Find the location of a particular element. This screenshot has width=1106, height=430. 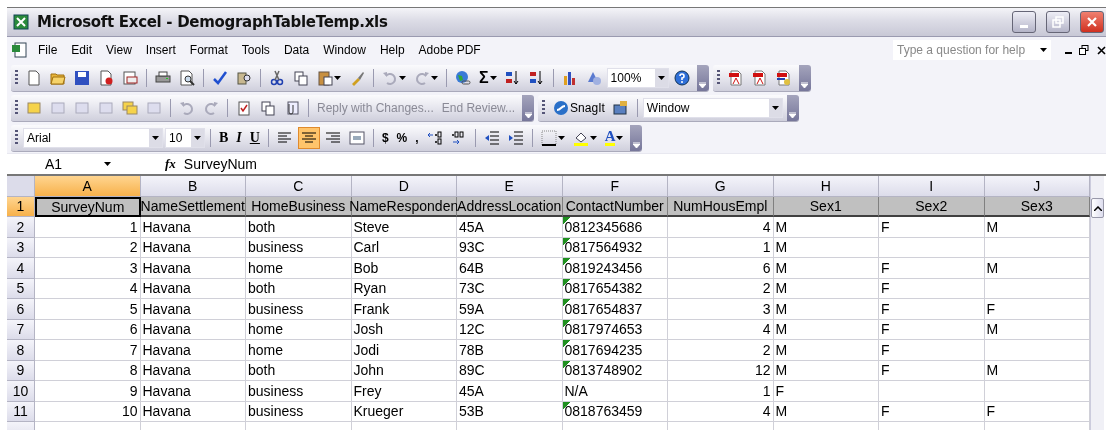

column-header: I is located at coordinates (932, 186).